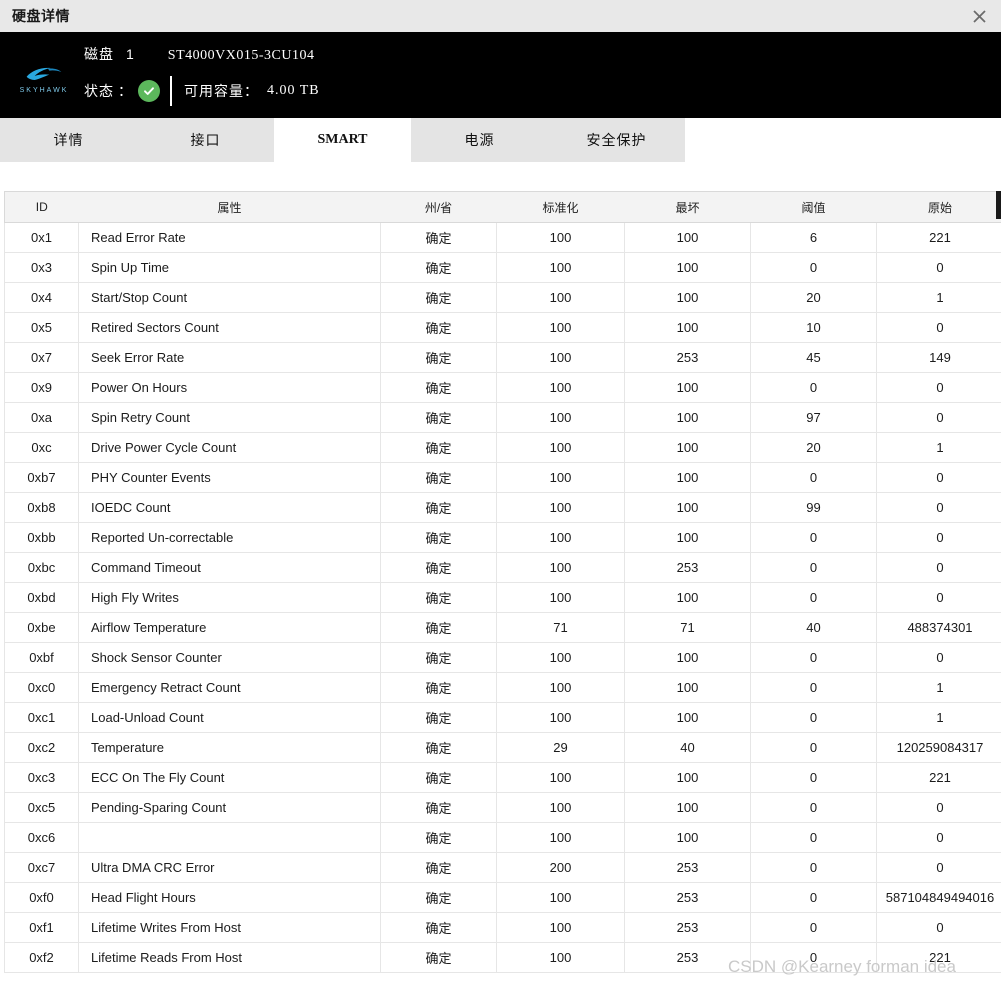 The height and width of the screenshot is (989, 1001). I want to click on table-header-row: ID 属性 州/省 标准化 最坏 阈值 原始, so click(502, 207).